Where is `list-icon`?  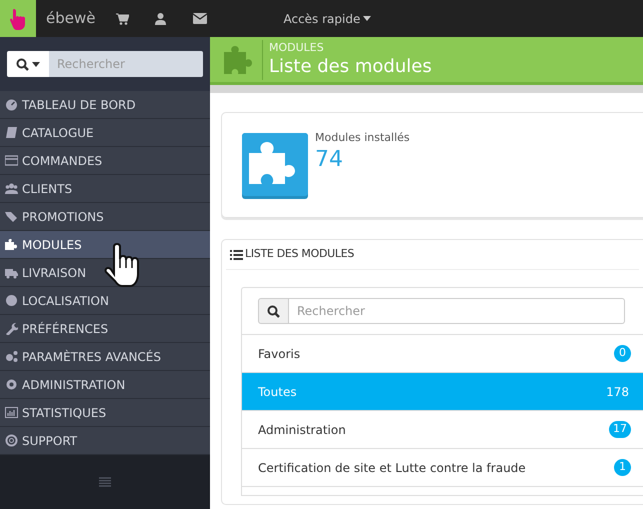
list-icon is located at coordinates (236, 255).